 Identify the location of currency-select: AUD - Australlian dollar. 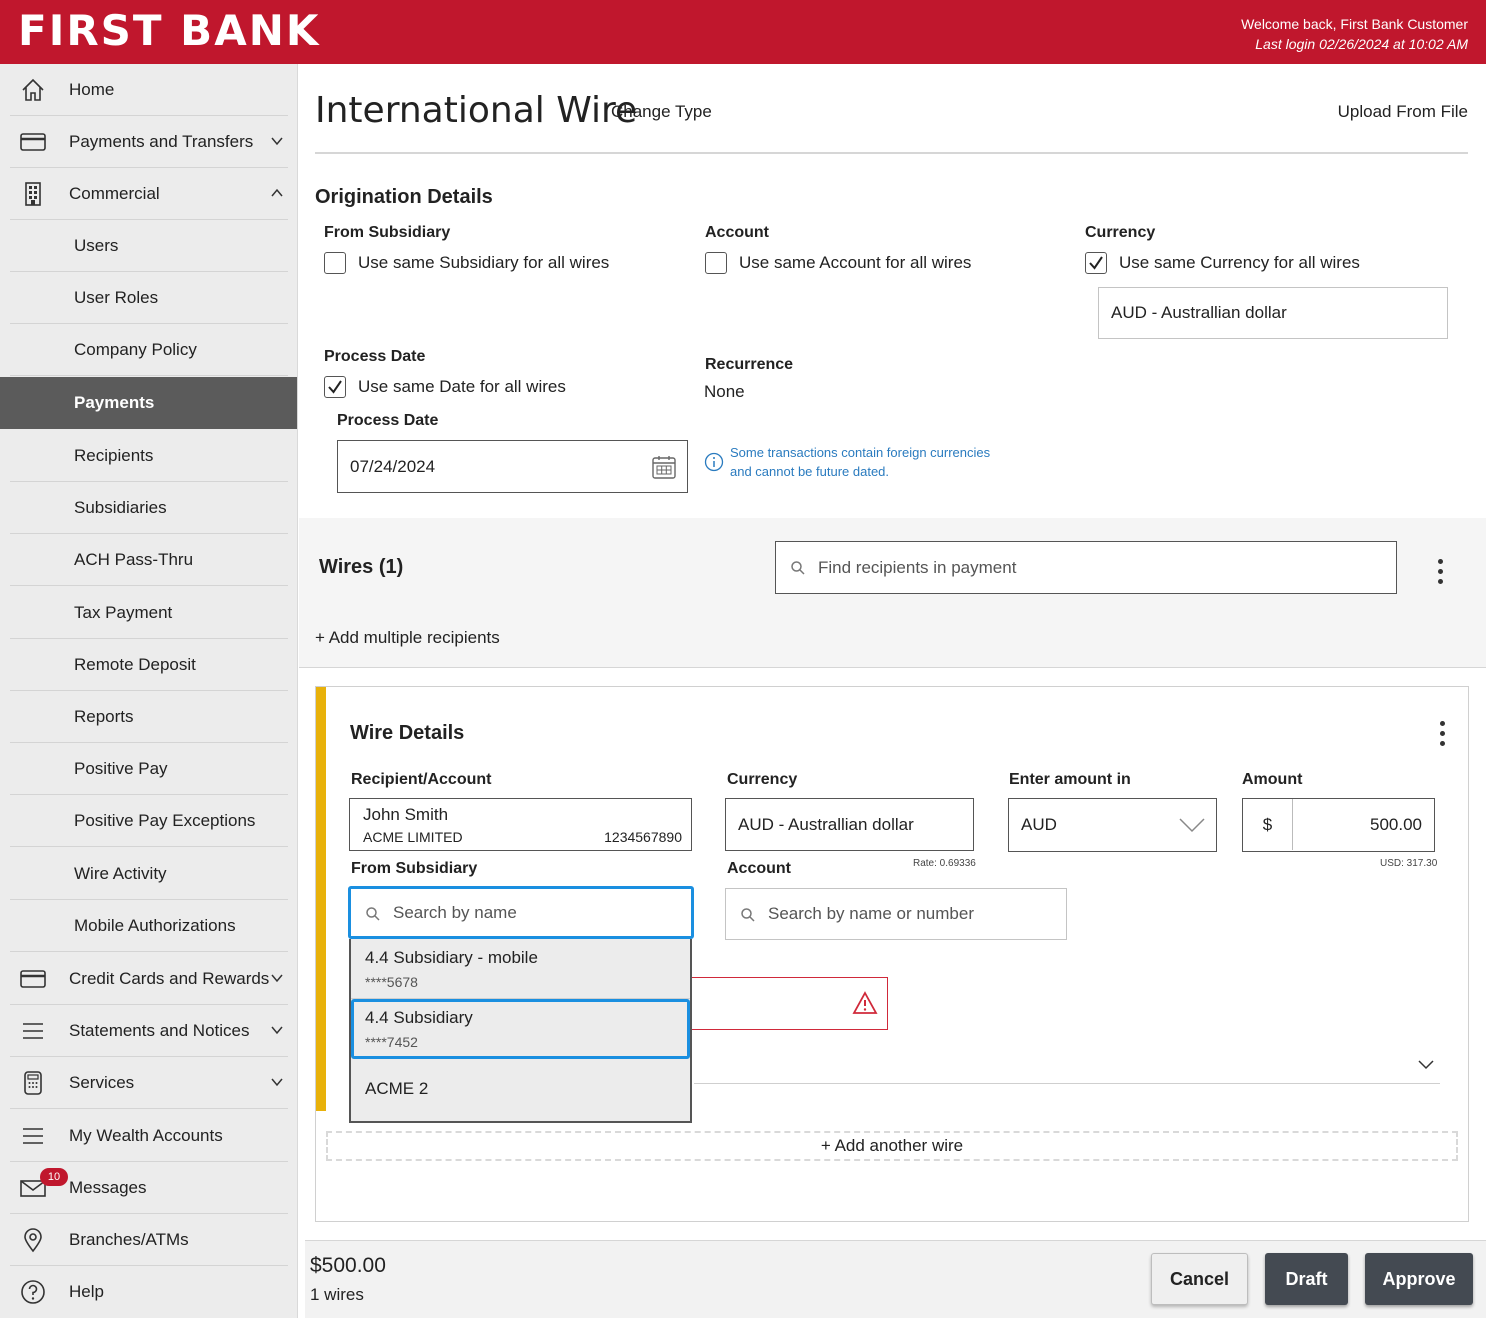
(1273, 313).